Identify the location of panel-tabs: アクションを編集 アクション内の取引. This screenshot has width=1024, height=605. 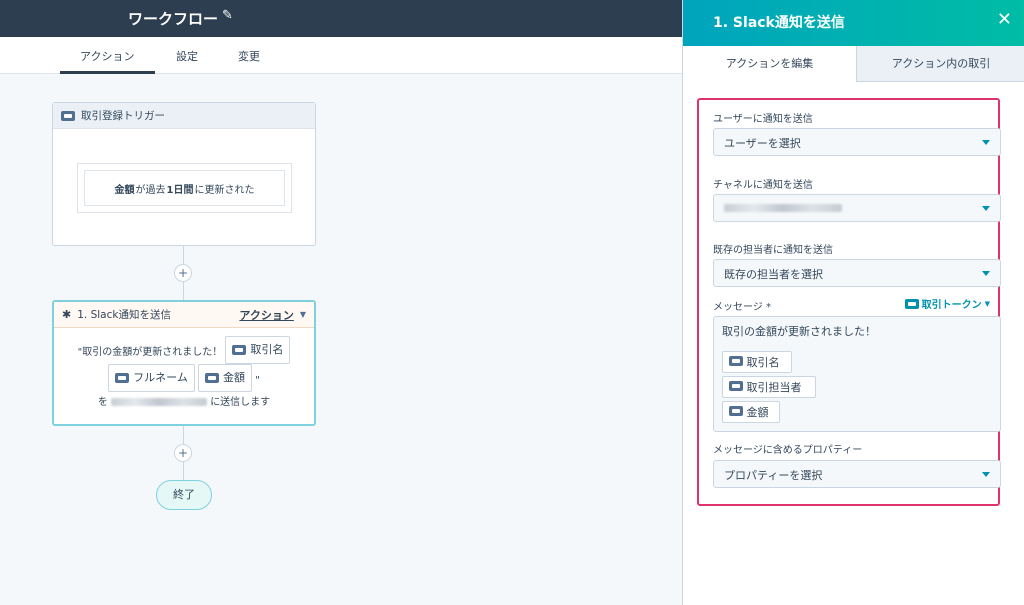
(853, 64).